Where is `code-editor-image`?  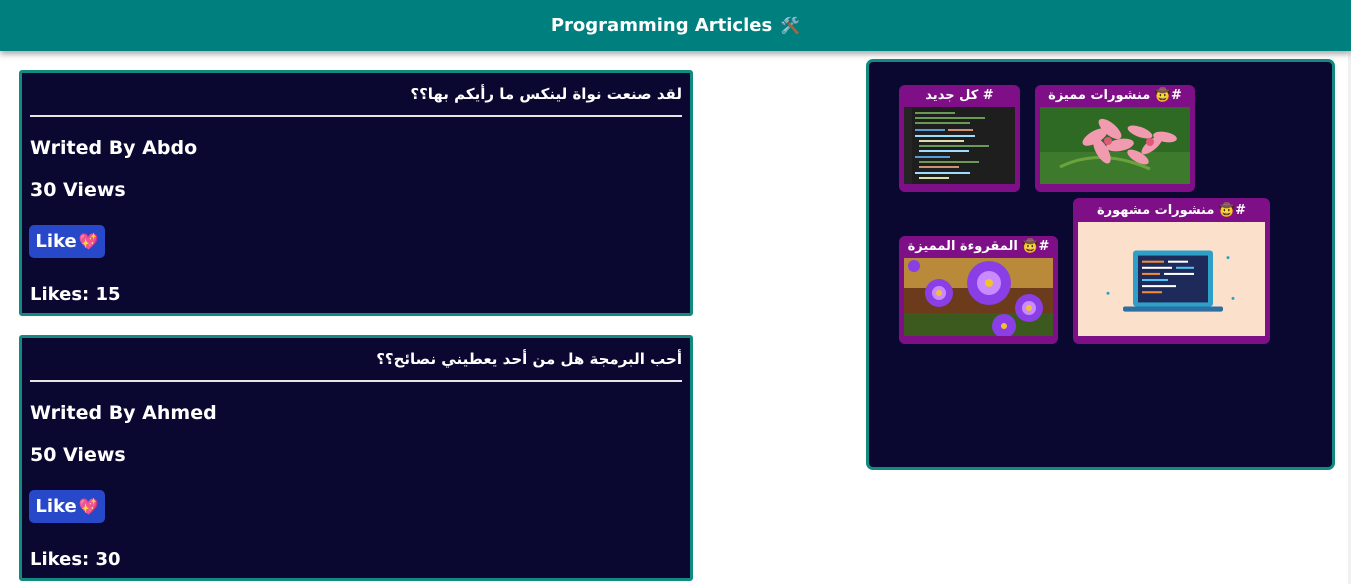 code-editor-image is located at coordinates (959, 145).